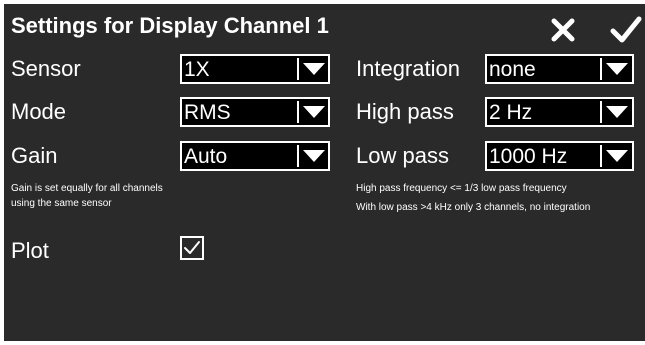  What do you see at coordinates (626, 30) in the screenshot?
I see `confirm-checkmark-icon` at bounding box center [626, 30].